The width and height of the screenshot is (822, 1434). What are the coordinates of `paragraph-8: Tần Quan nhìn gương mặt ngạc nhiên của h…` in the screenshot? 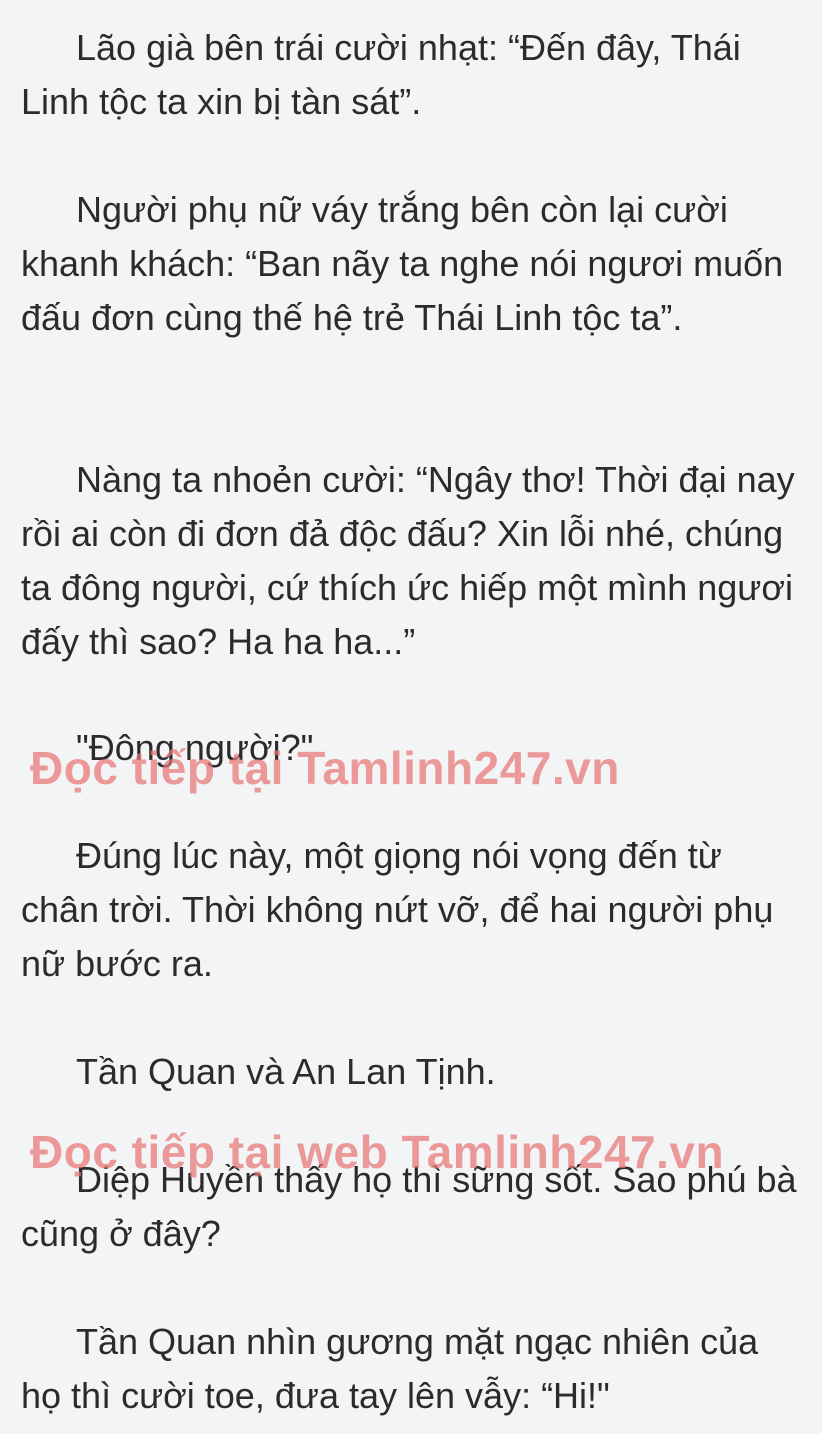 It's located at (390, 1368).